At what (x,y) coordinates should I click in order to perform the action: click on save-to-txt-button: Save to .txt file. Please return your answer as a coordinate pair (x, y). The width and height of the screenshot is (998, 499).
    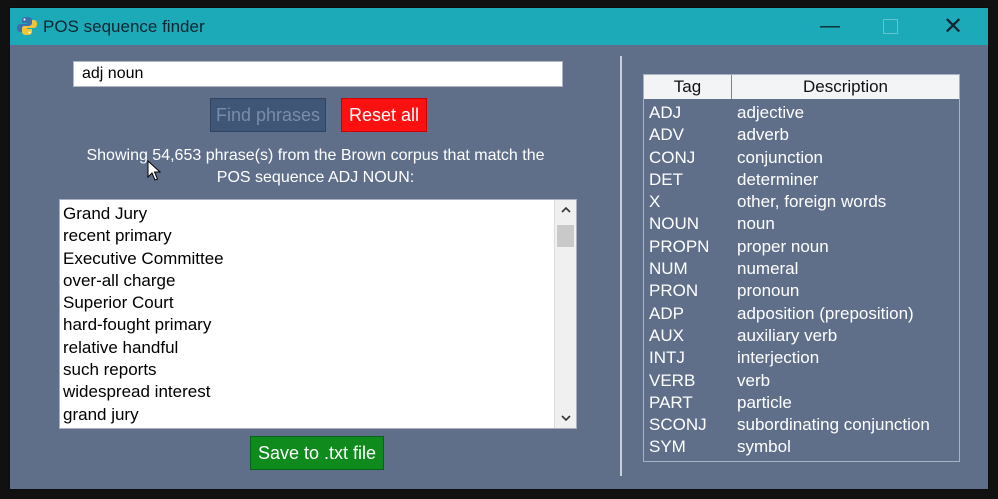
    Looking at the image, I should click on (317, 453).